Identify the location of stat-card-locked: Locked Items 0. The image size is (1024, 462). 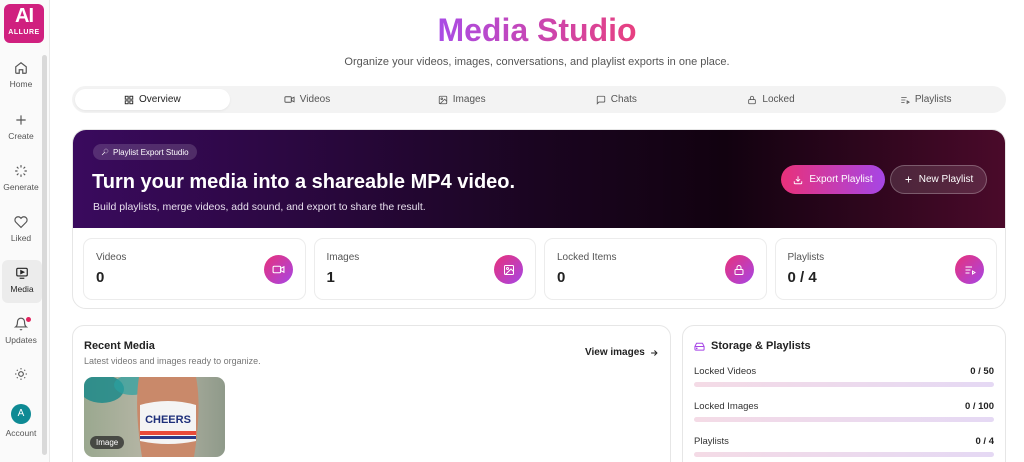
(655, 269).